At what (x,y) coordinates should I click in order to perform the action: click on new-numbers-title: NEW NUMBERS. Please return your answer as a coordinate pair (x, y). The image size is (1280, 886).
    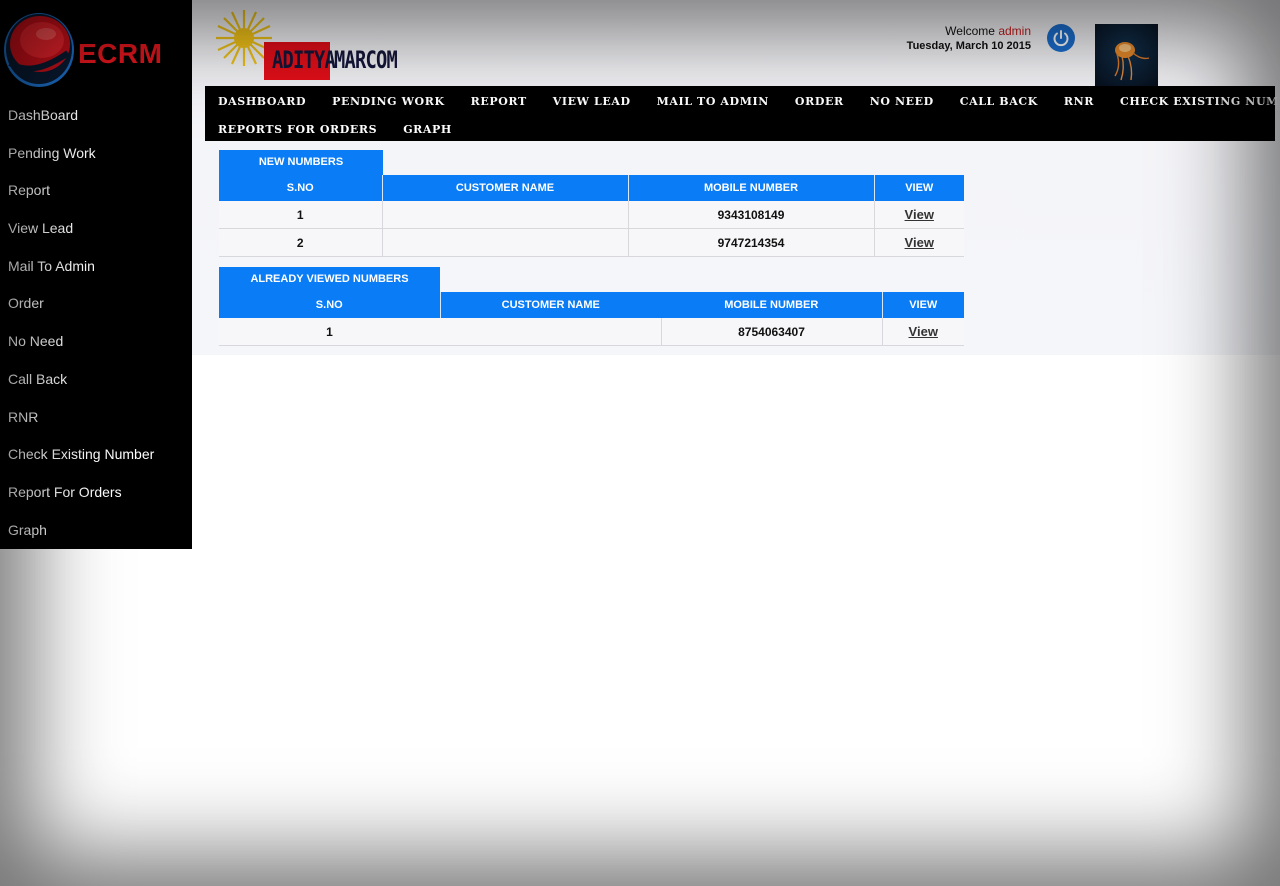
    Looking at the image, I should click on (301, 162).